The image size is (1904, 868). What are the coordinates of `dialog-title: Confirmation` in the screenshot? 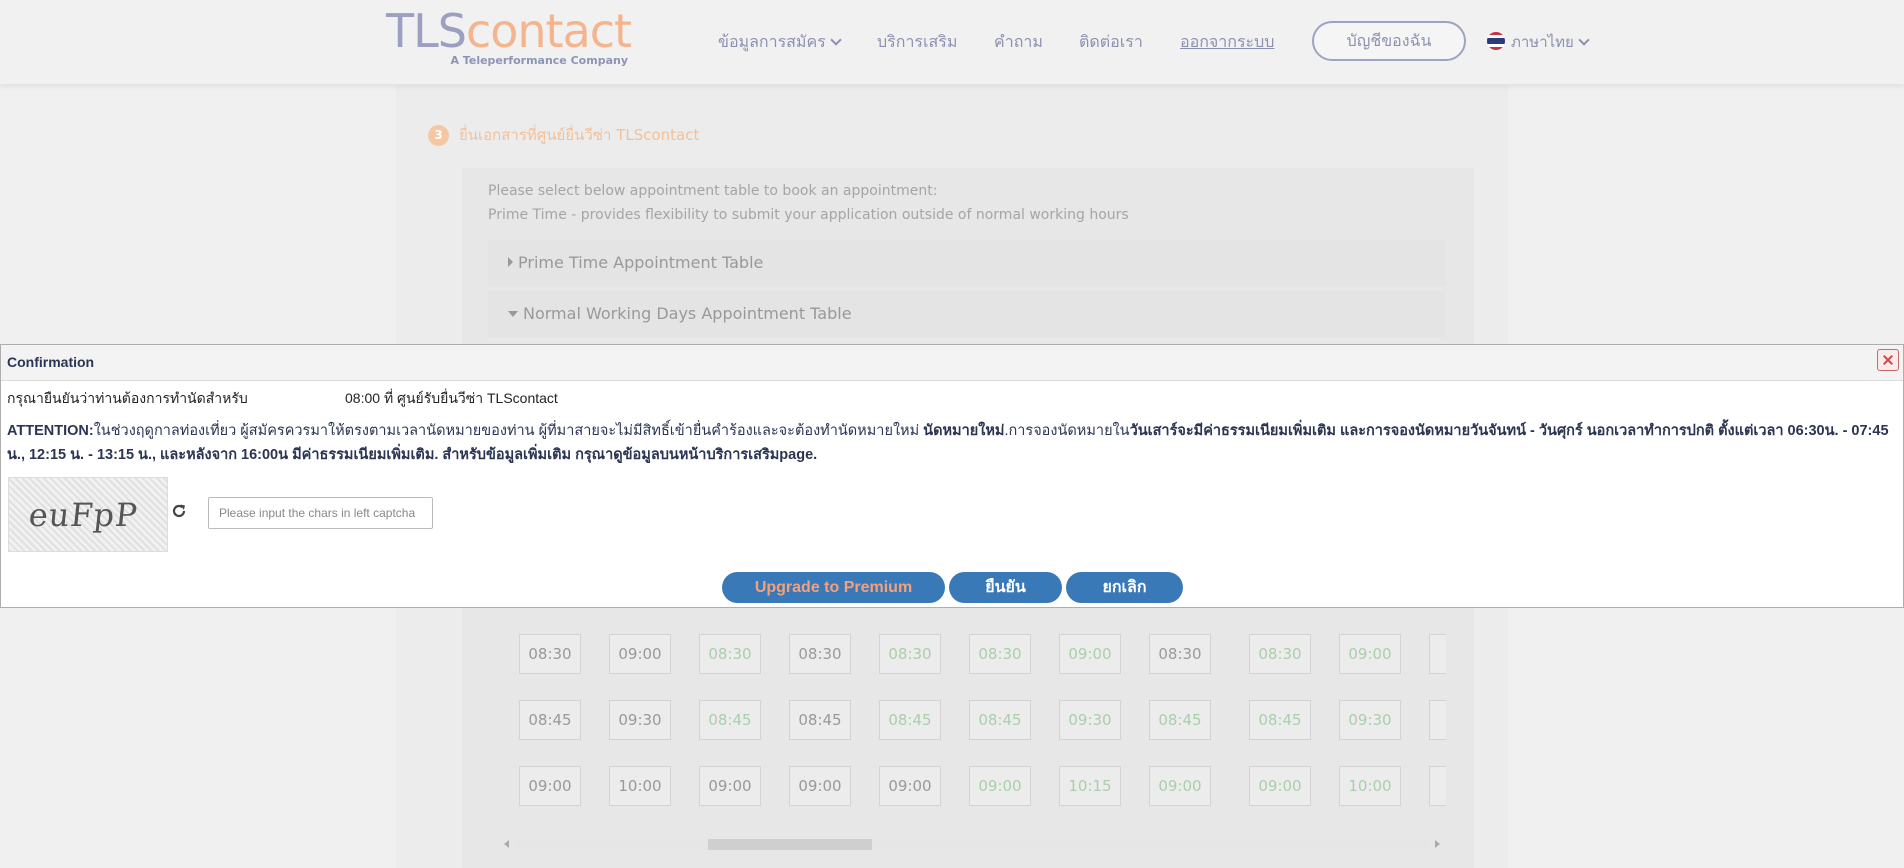 It's located at (51, 362).